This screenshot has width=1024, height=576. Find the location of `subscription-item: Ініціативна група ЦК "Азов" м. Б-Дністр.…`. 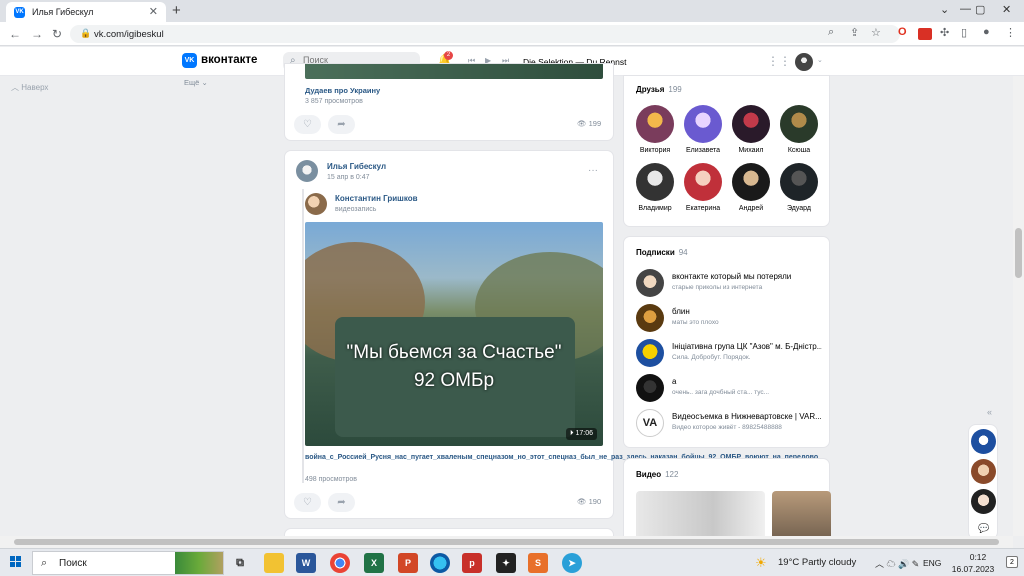

subscription-item: Ініціативна група ЦК "Азов" м. Б-Дністр.… is located at coordinates (731, 354).